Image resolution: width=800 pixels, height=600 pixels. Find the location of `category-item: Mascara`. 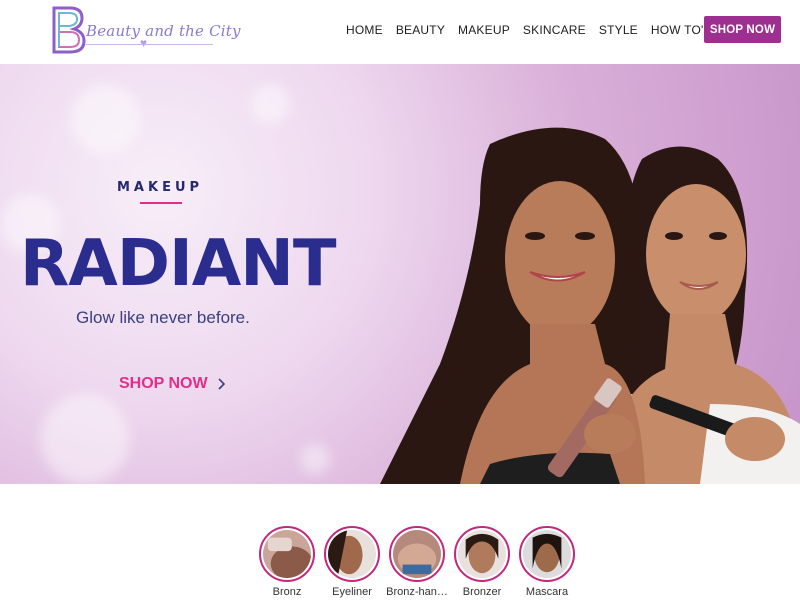

category-item: Mascara is located at coordinates (547, 562).